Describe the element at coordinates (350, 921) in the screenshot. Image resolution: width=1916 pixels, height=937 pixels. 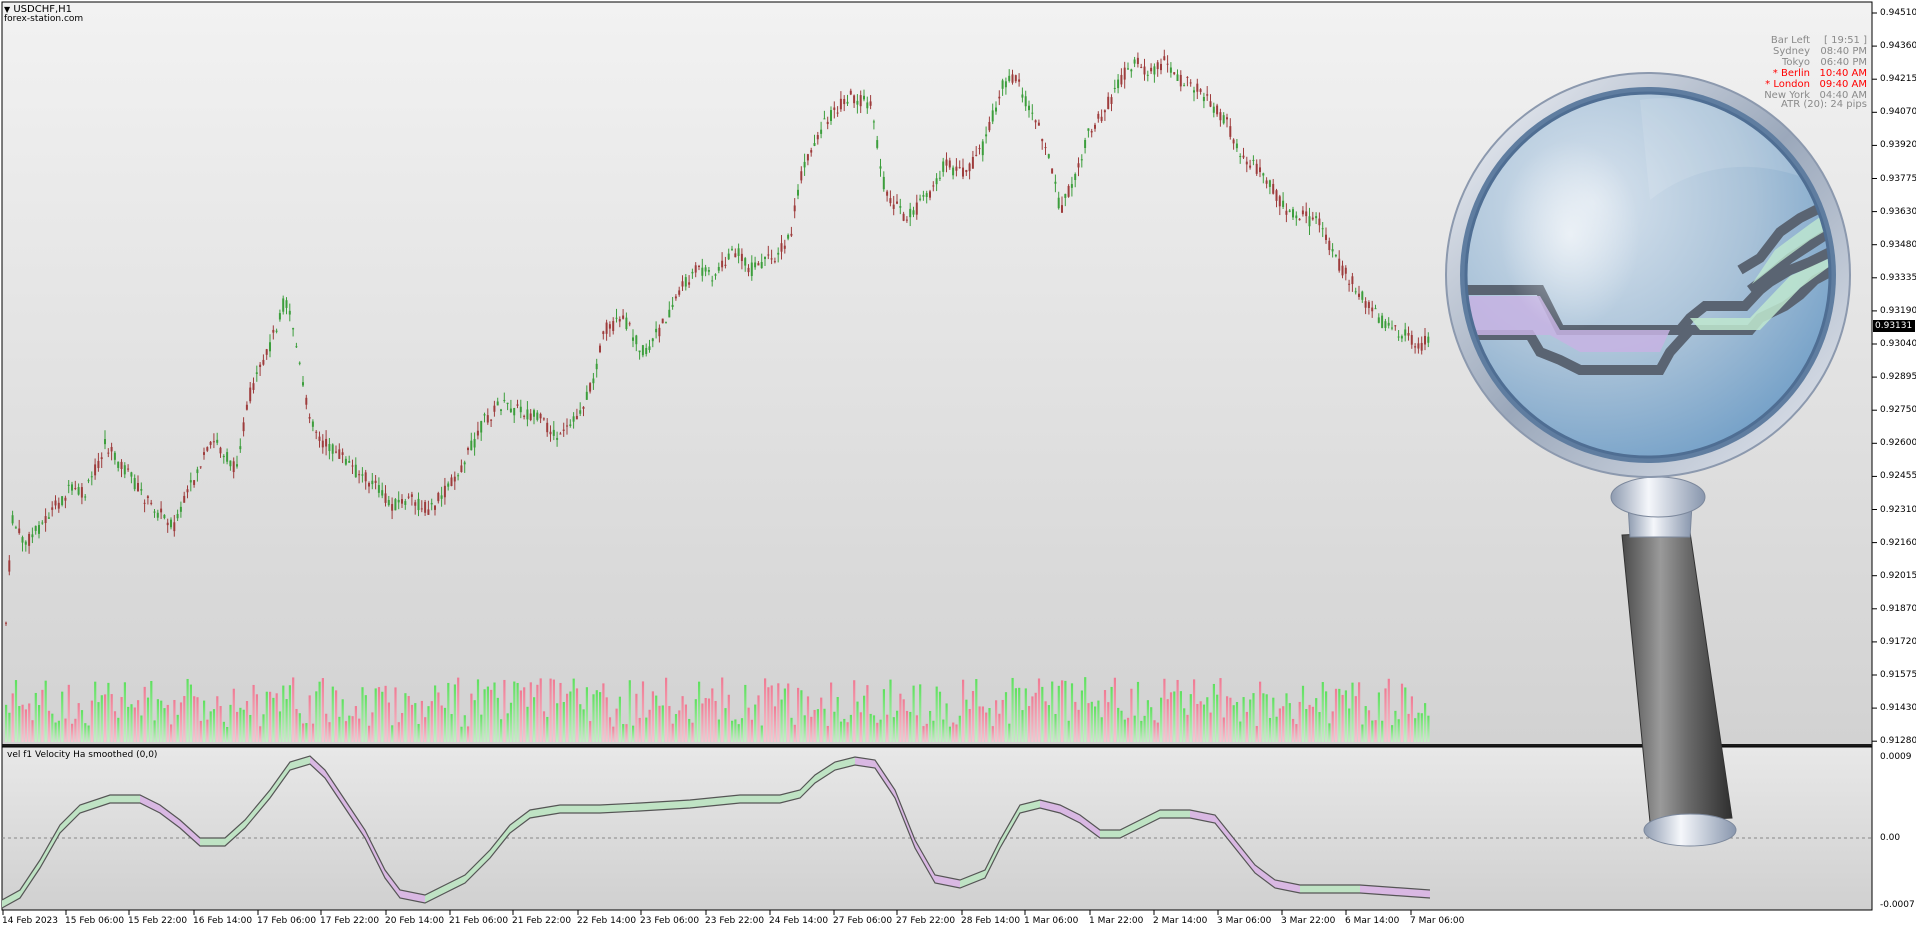
I see `time-tick-label: 17 Feb 22:00` at that location.